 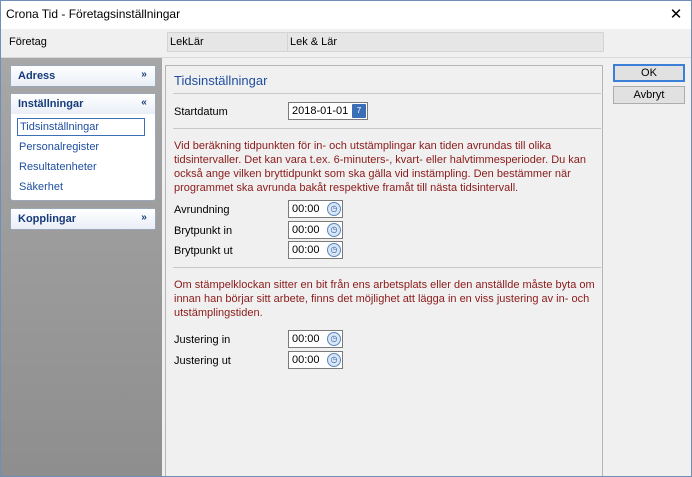 I want to click on ok-button: OK, so click(x=649, y=73).